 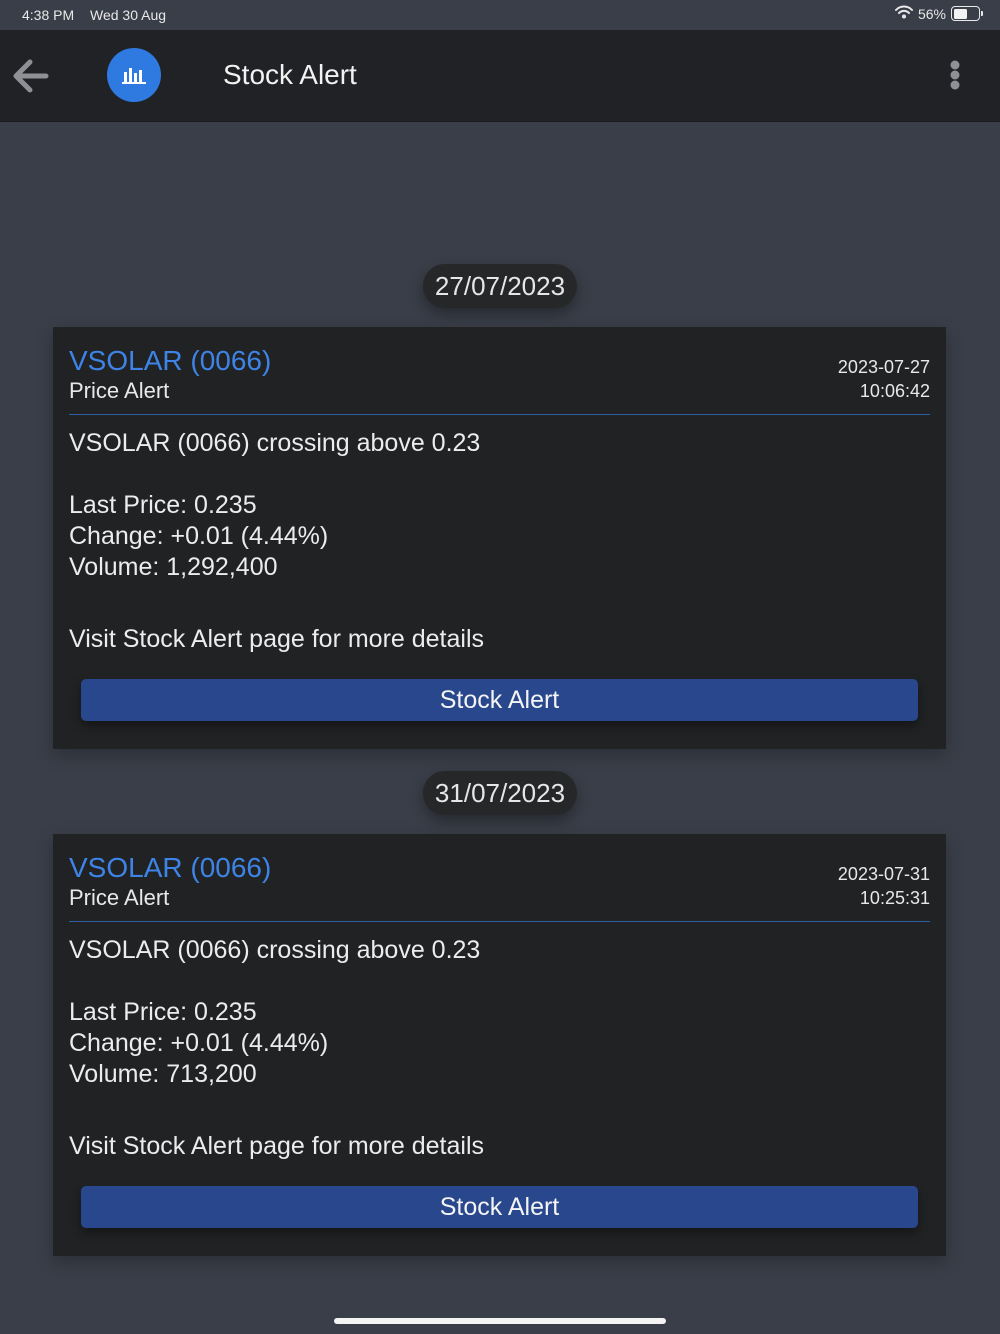 I want to click on volume: Volume: 1,292,400, so click(x=173, y=567).